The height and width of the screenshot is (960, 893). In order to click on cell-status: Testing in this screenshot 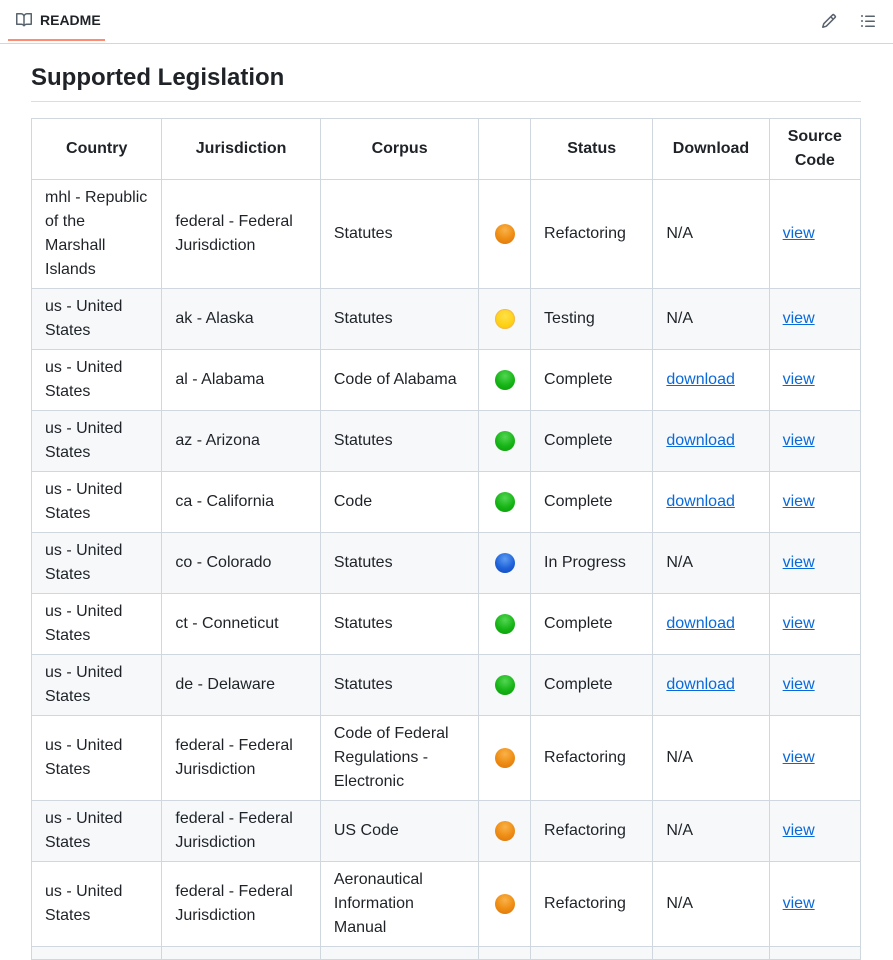, I will do `click(592, 319)`.